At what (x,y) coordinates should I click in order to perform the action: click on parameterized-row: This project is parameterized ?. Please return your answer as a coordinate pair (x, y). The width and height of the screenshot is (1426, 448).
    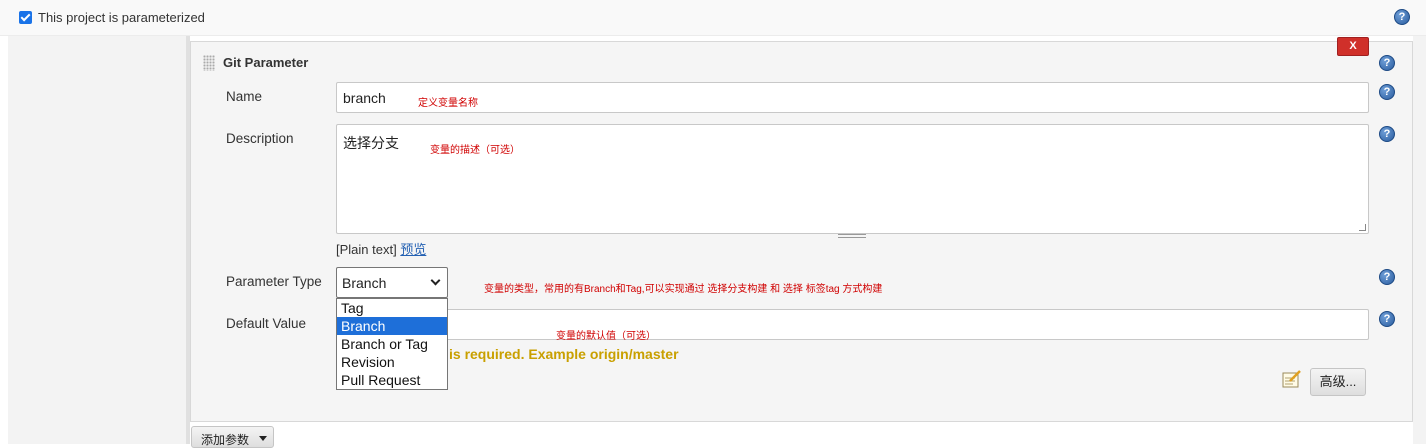
    Looking at the image, I should click on (713, 18).